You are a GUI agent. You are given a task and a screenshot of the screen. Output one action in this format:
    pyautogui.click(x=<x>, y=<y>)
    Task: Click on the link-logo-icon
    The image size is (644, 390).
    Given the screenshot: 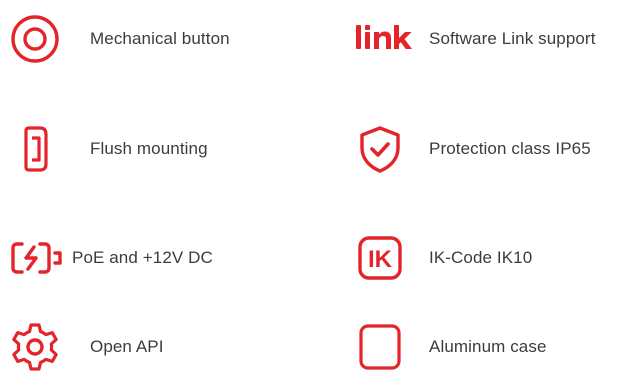 What is the action you would take?
    pyautogui.click(x=385, y=39)
    